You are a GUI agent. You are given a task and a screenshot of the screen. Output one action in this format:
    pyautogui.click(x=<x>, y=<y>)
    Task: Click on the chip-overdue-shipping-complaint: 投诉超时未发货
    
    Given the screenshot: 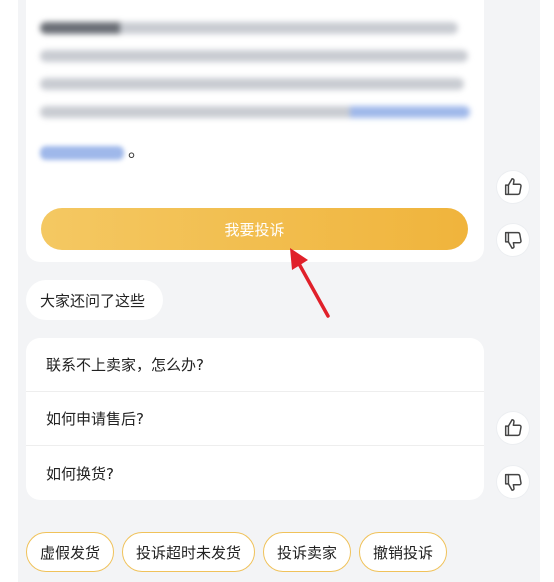 What is the action you would take?
    pyautogui.click(x=189, y=552)
    